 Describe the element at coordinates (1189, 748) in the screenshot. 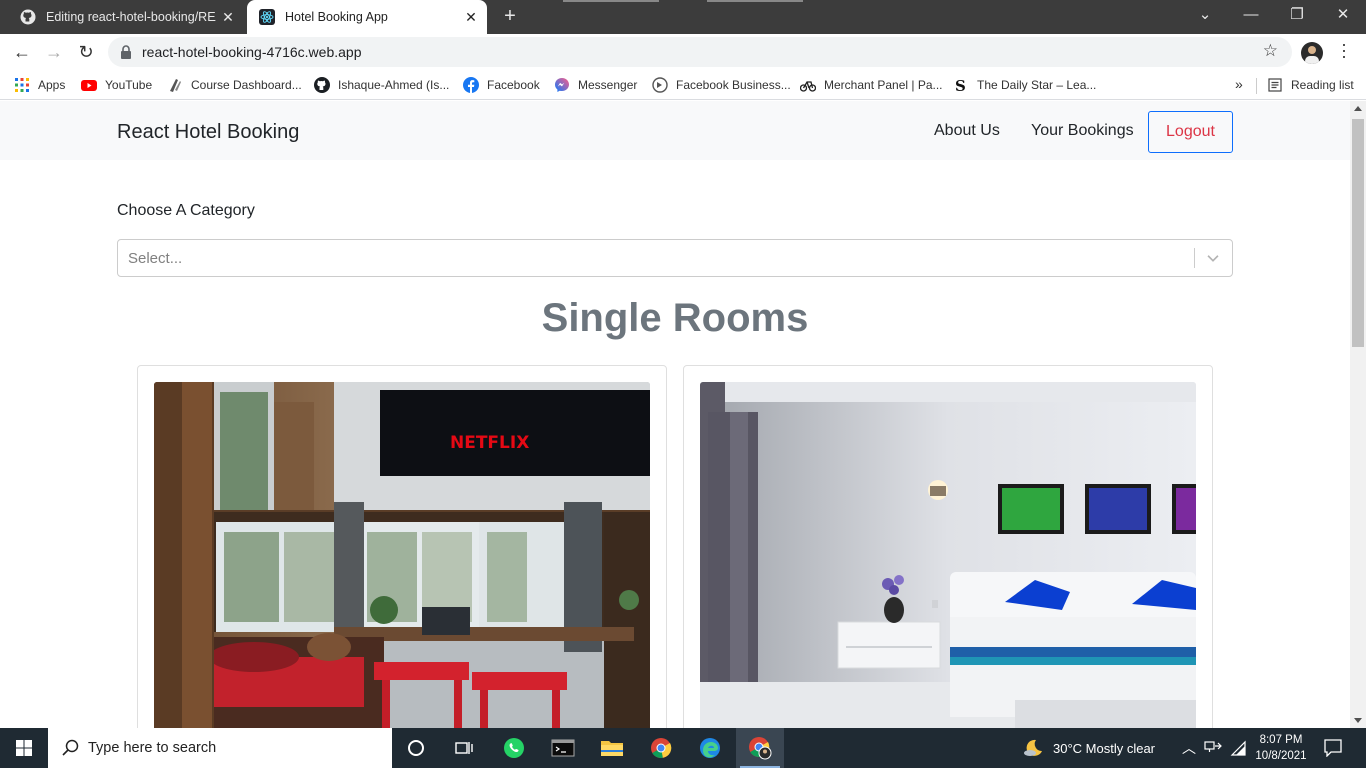

I see `show-hidden-icons-chevron-icon: ︿` at that location.